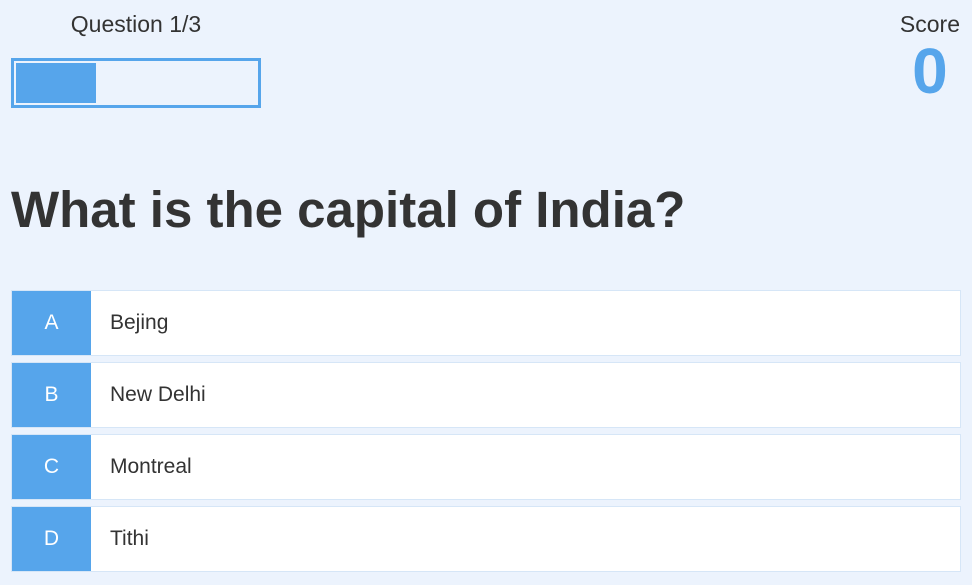 This screenshot has height=585, width=972. What do you see at coordinates (158, 394) in the screenshot?
I see `choice-text: New Delhi` at bounding box center [158, 394].